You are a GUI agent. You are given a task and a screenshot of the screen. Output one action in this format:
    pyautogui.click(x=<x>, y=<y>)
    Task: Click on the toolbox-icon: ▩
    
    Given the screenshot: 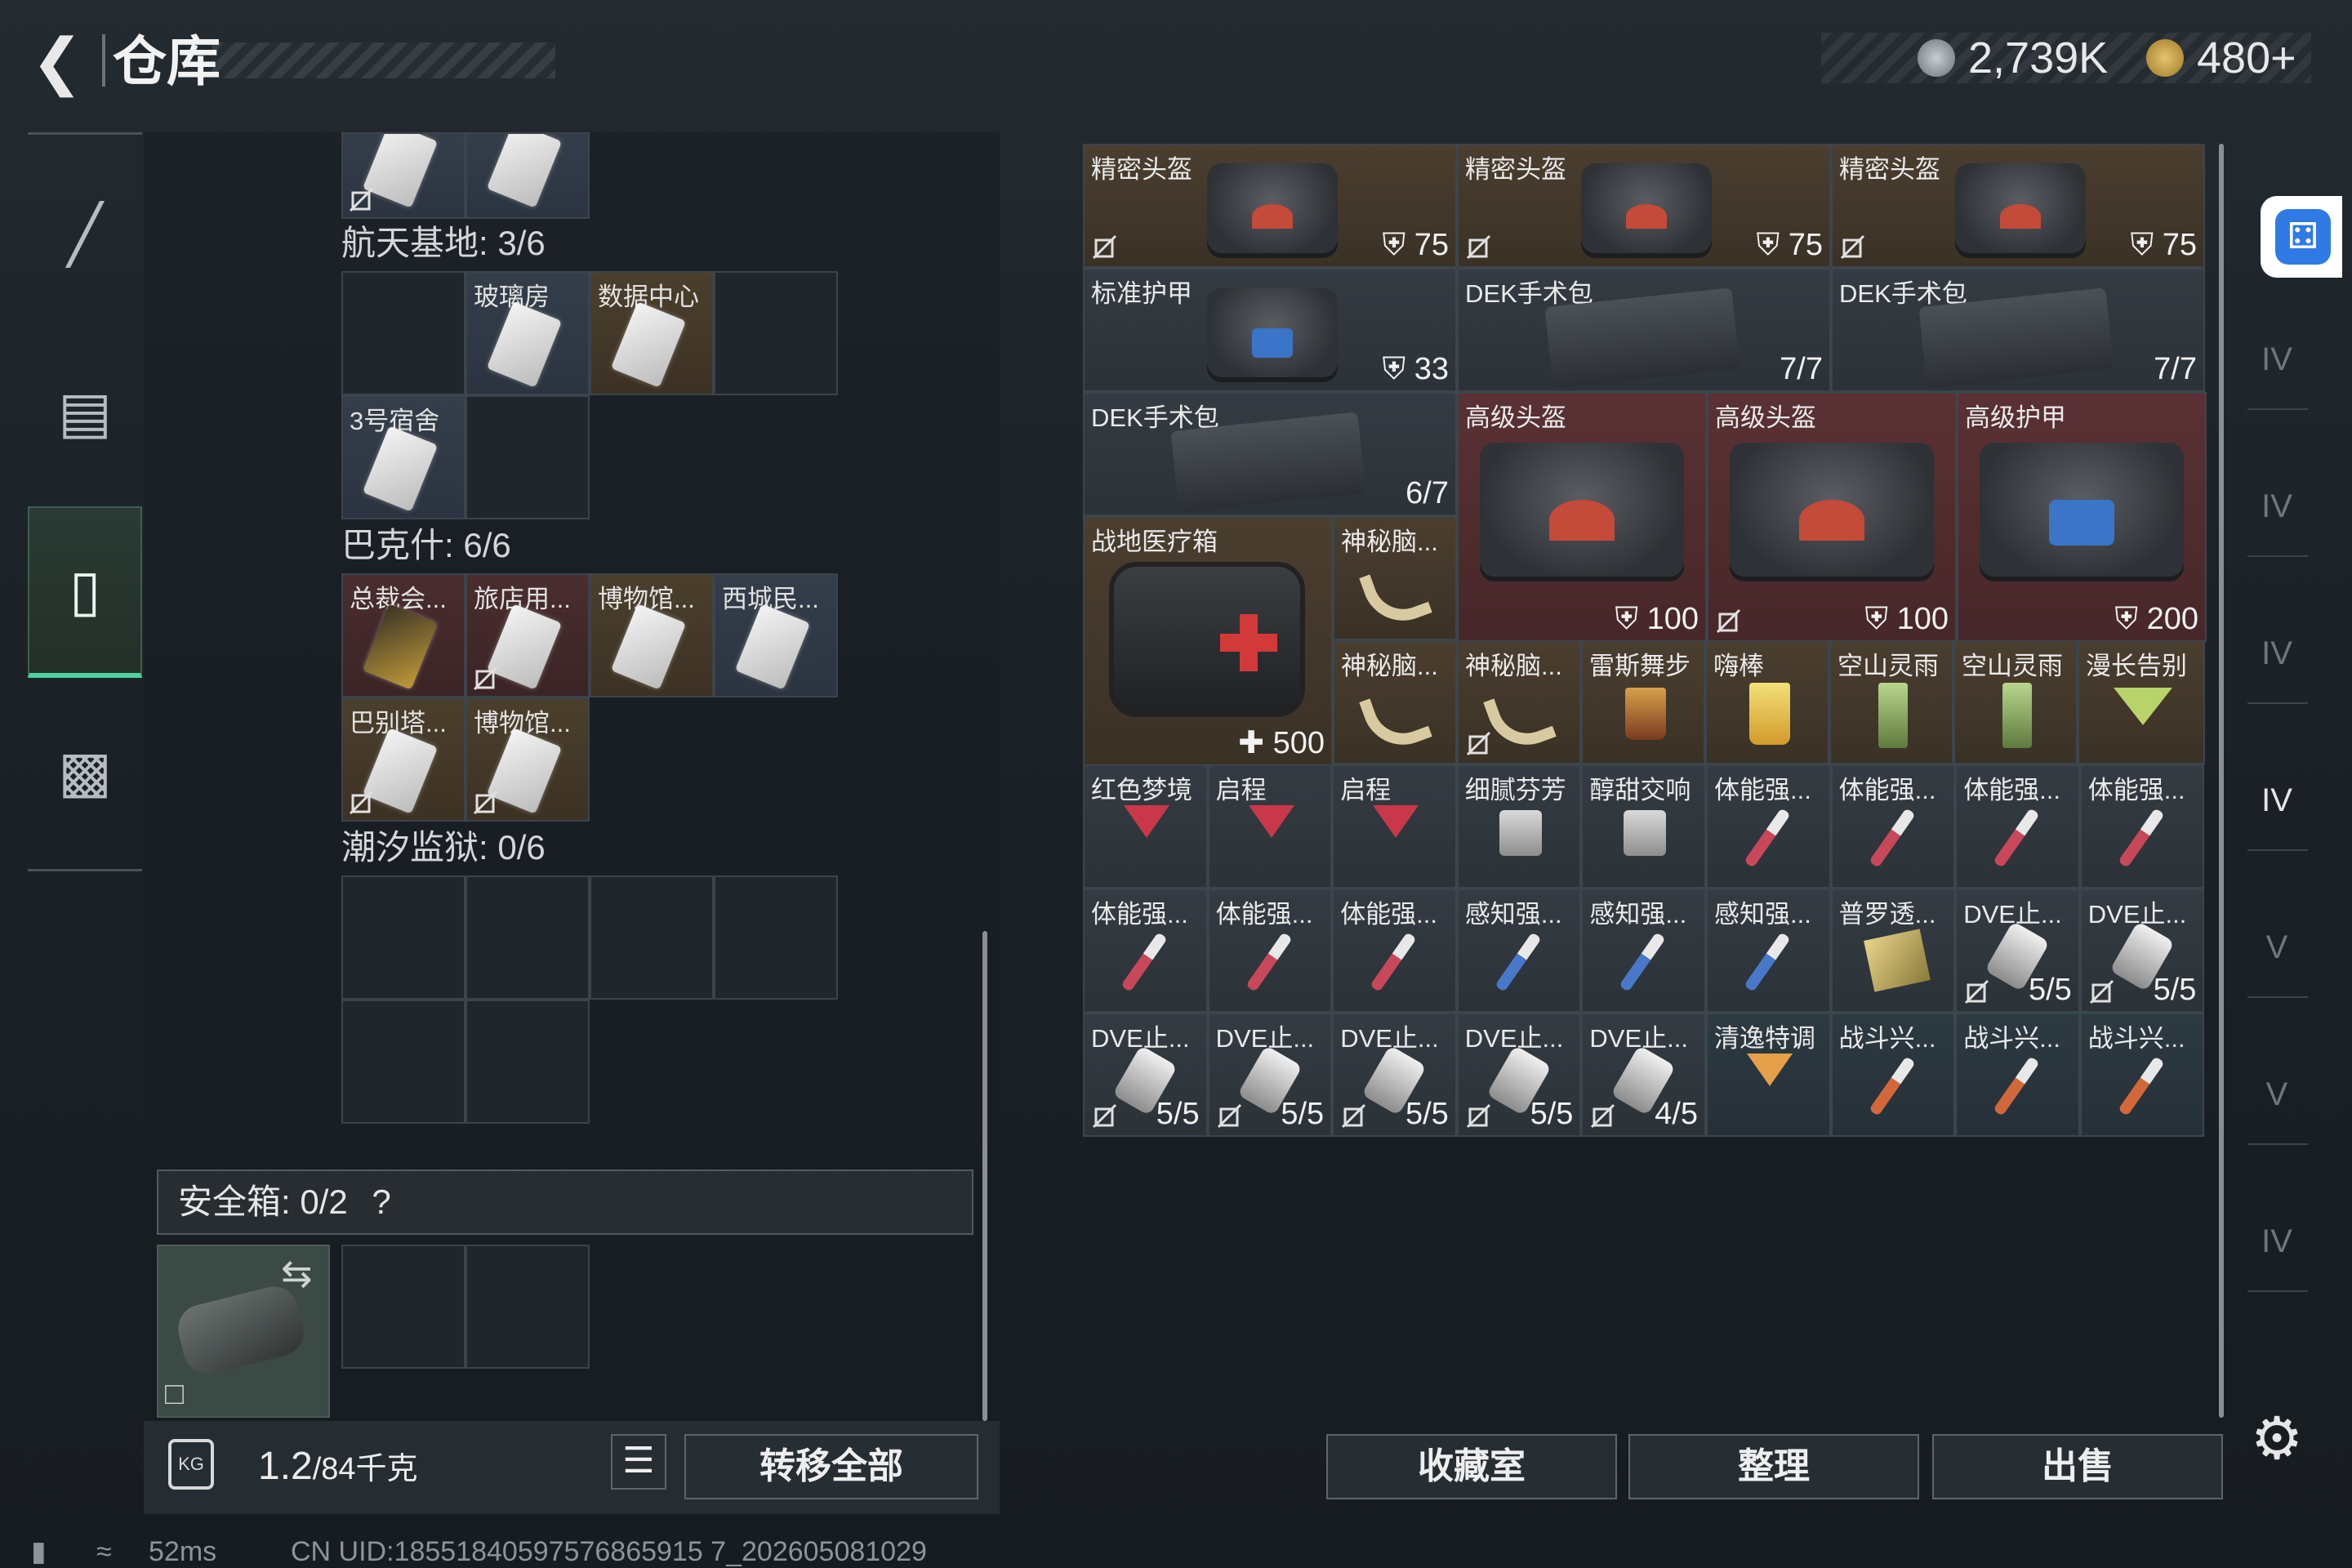 What is the action you would take?
    pyautogui.click(x=85, y=772)
    